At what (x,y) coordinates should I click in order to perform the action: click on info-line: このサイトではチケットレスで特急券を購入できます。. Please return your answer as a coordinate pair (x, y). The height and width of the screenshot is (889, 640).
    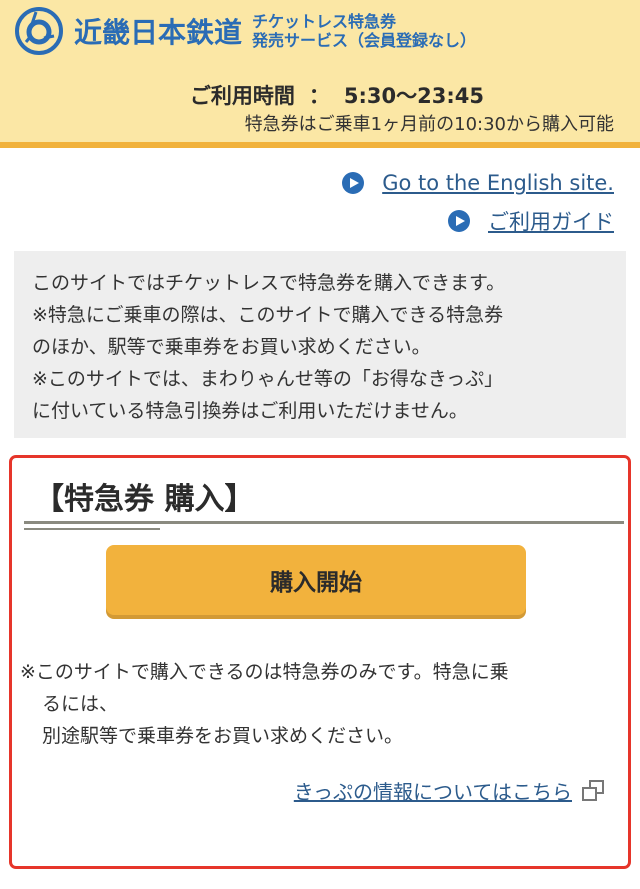
    Looking at the image, I should click on (269, 283).